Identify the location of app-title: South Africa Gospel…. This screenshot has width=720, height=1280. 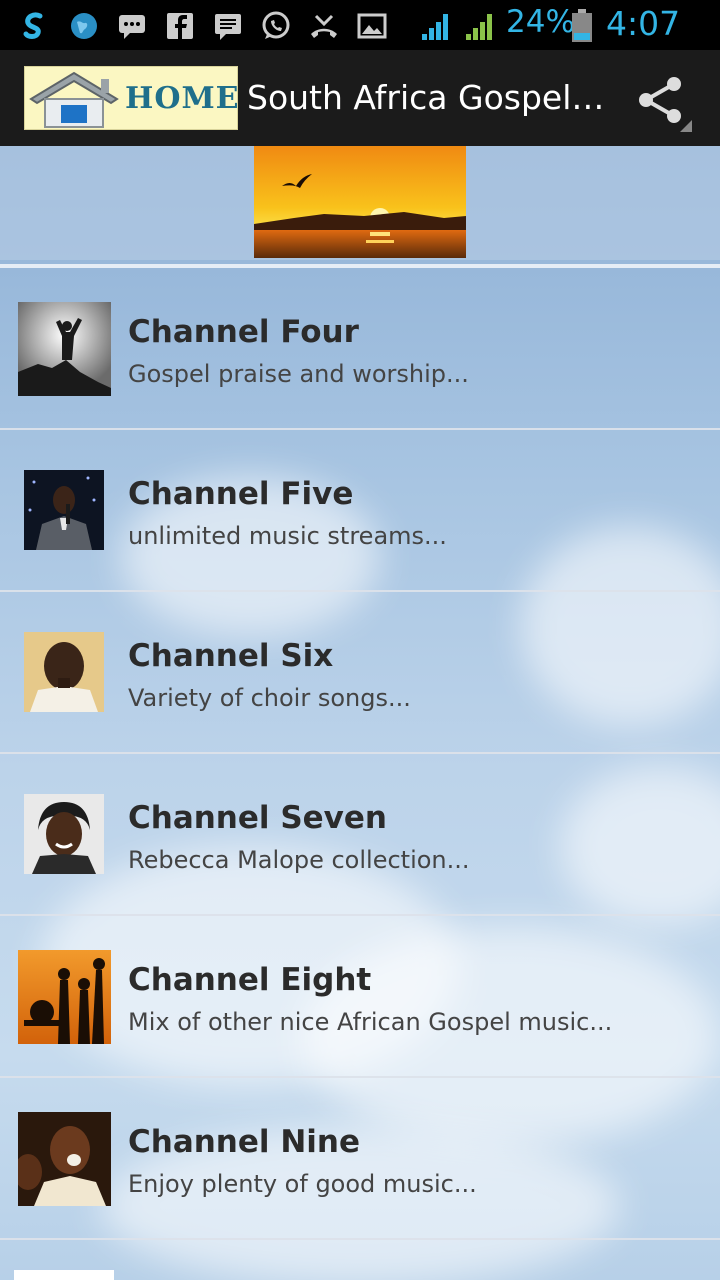
(426, 97).